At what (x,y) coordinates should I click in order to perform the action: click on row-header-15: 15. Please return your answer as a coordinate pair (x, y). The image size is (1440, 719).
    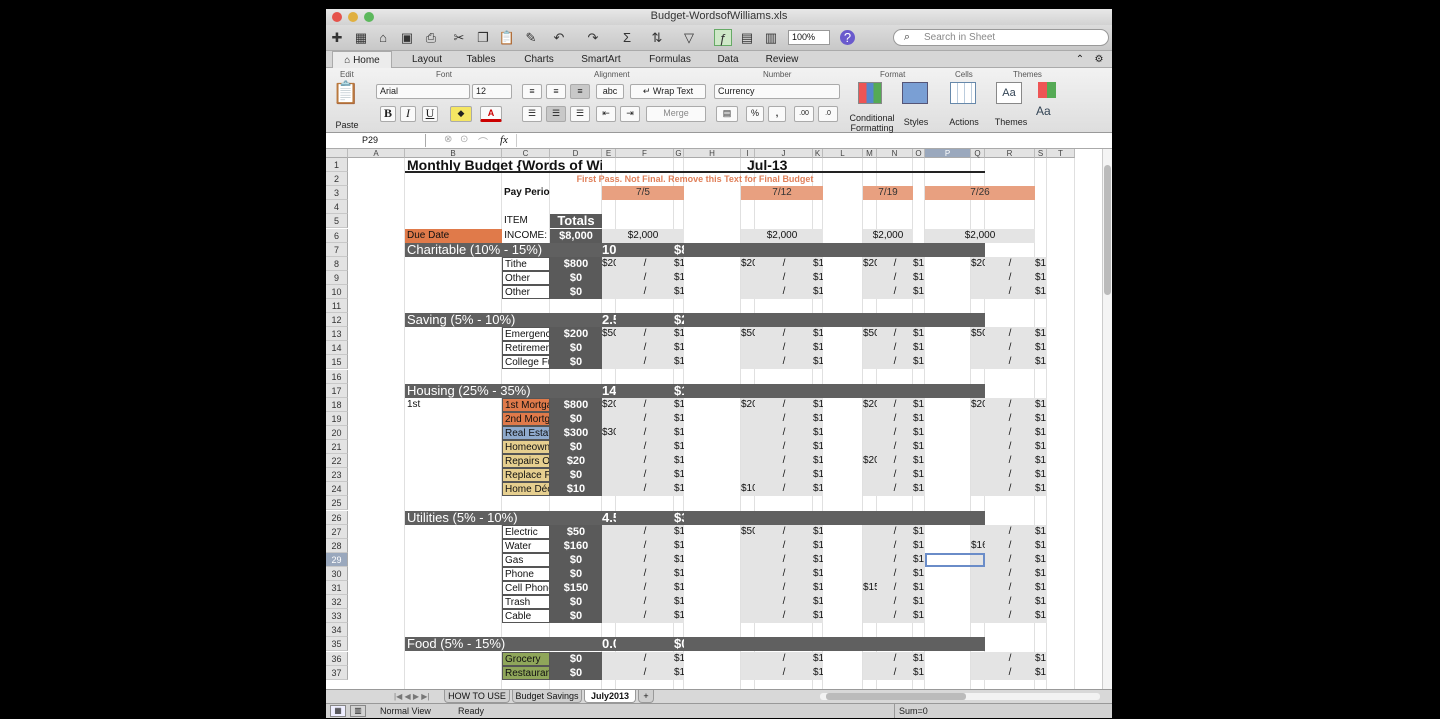
    Looking at the image, I should click on (337, 362).